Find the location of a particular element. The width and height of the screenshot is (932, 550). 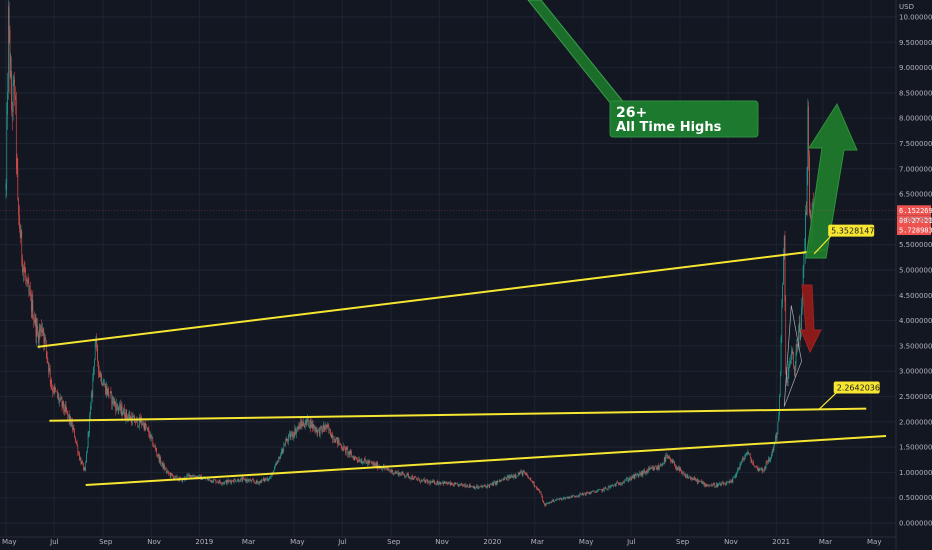

y-tick-label: 2.0000000 is located at coordinates (915, 422).